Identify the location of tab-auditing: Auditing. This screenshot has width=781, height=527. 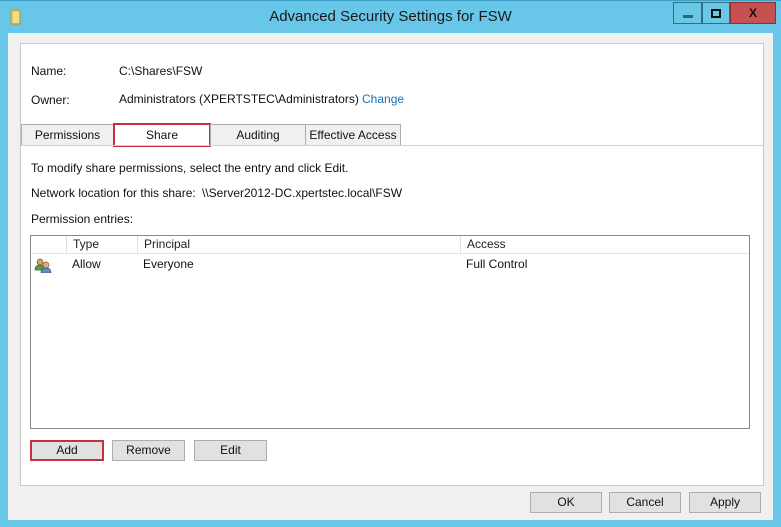
(258, 135).